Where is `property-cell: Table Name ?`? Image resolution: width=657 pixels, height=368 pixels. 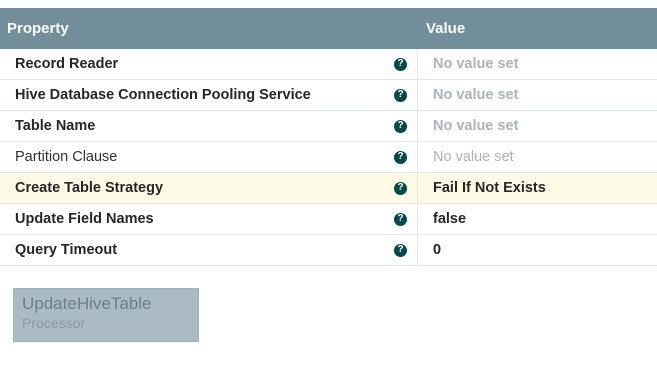 property-cell: Table Name ? is located at coordinates (209, 126).